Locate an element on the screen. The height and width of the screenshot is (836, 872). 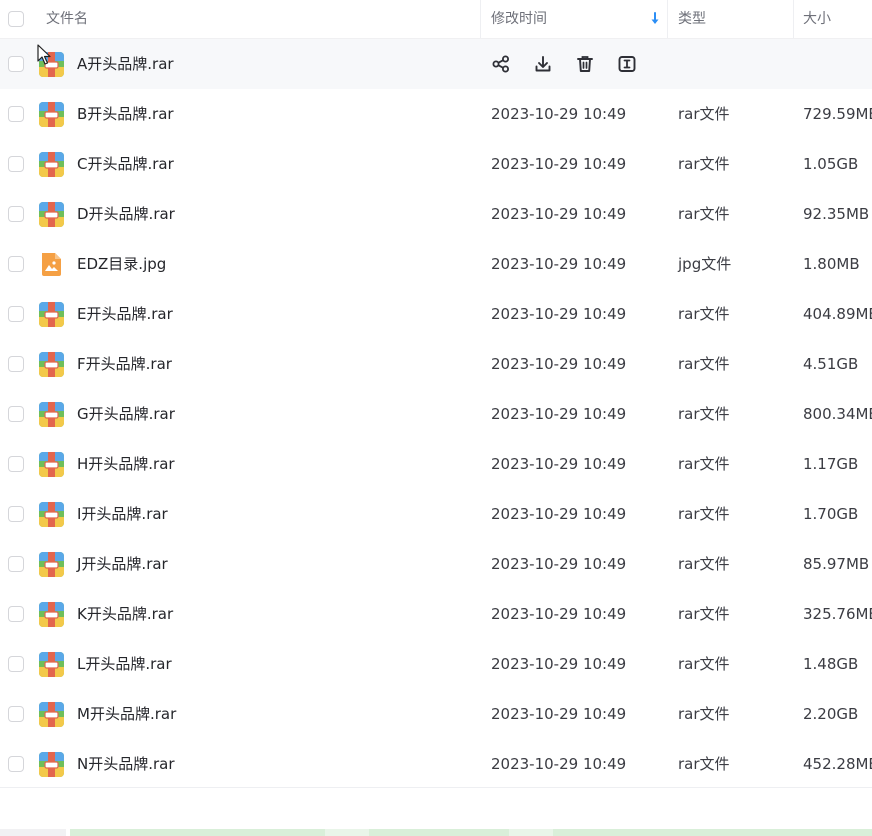
file-name: I开头品牌.rar is located at coordinates (122, 514).